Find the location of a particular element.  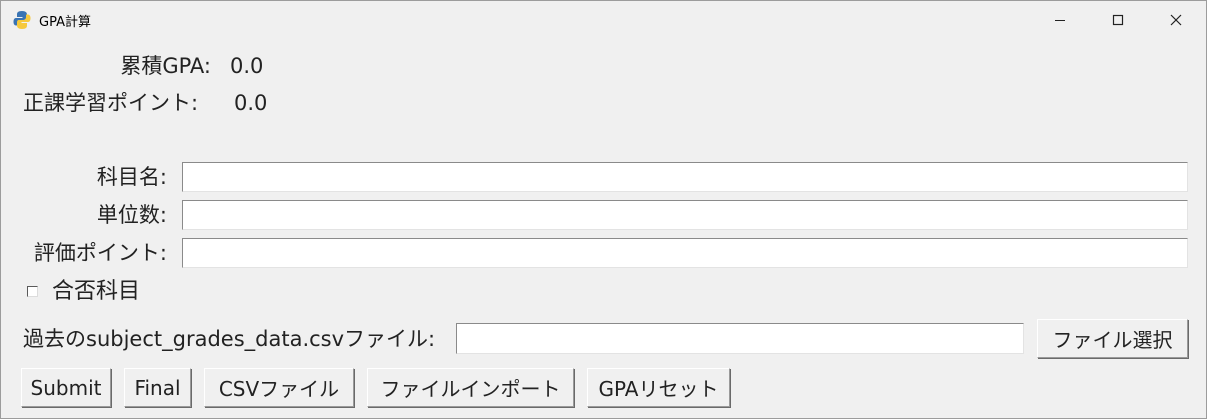

csv-file-label: 過去のsubject_grades_data.csvファイル: is located at coordinates (229, 339).